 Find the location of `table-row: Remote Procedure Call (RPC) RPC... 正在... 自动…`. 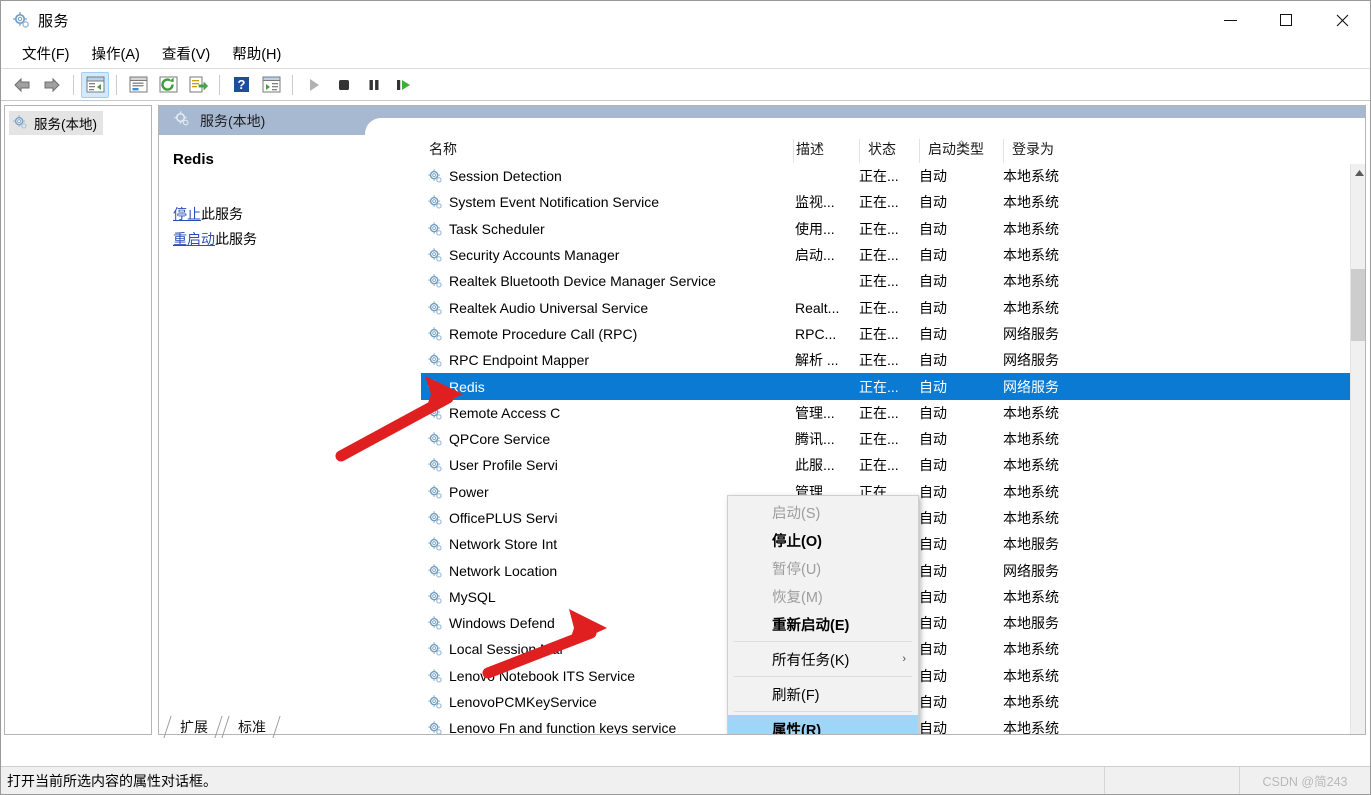

table-row: Remote Procedure Call (RPC) RPC... 正在... 自动… is located at coordinates (893, 334).